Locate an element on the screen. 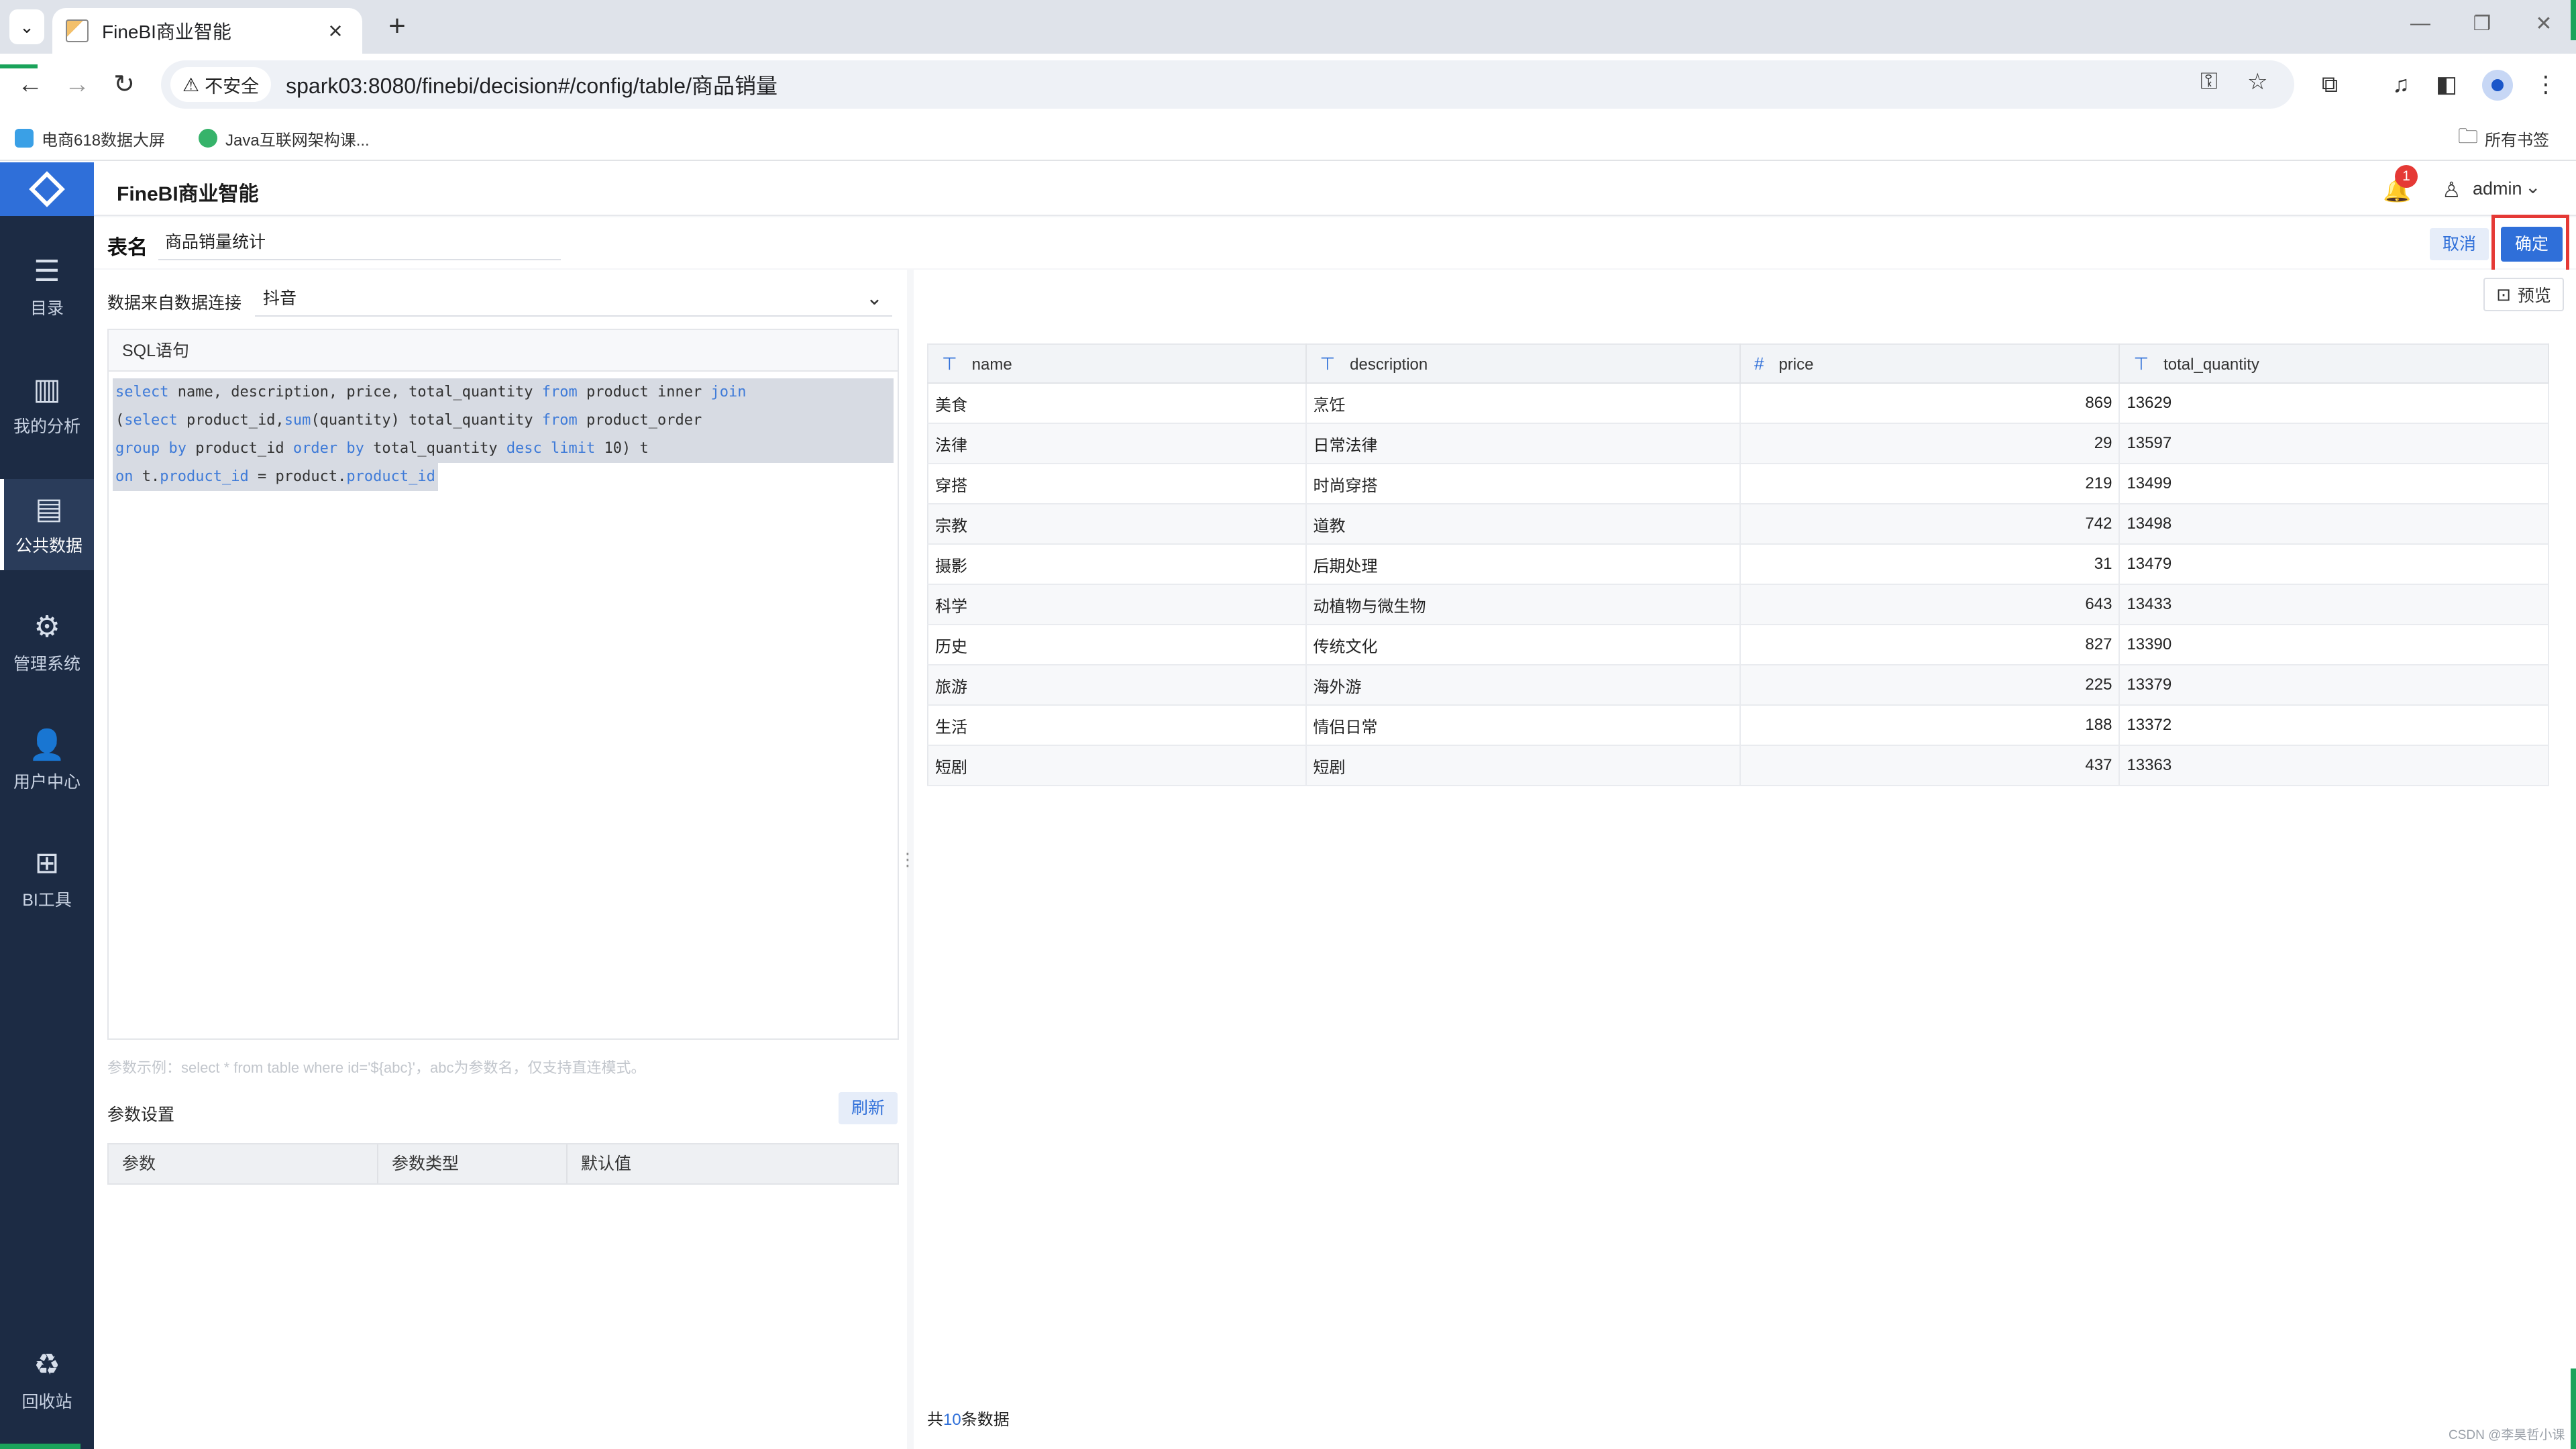 The image size is (2576, 1449). param-col-default: 默认值 is located at coordinates (606, 1164).